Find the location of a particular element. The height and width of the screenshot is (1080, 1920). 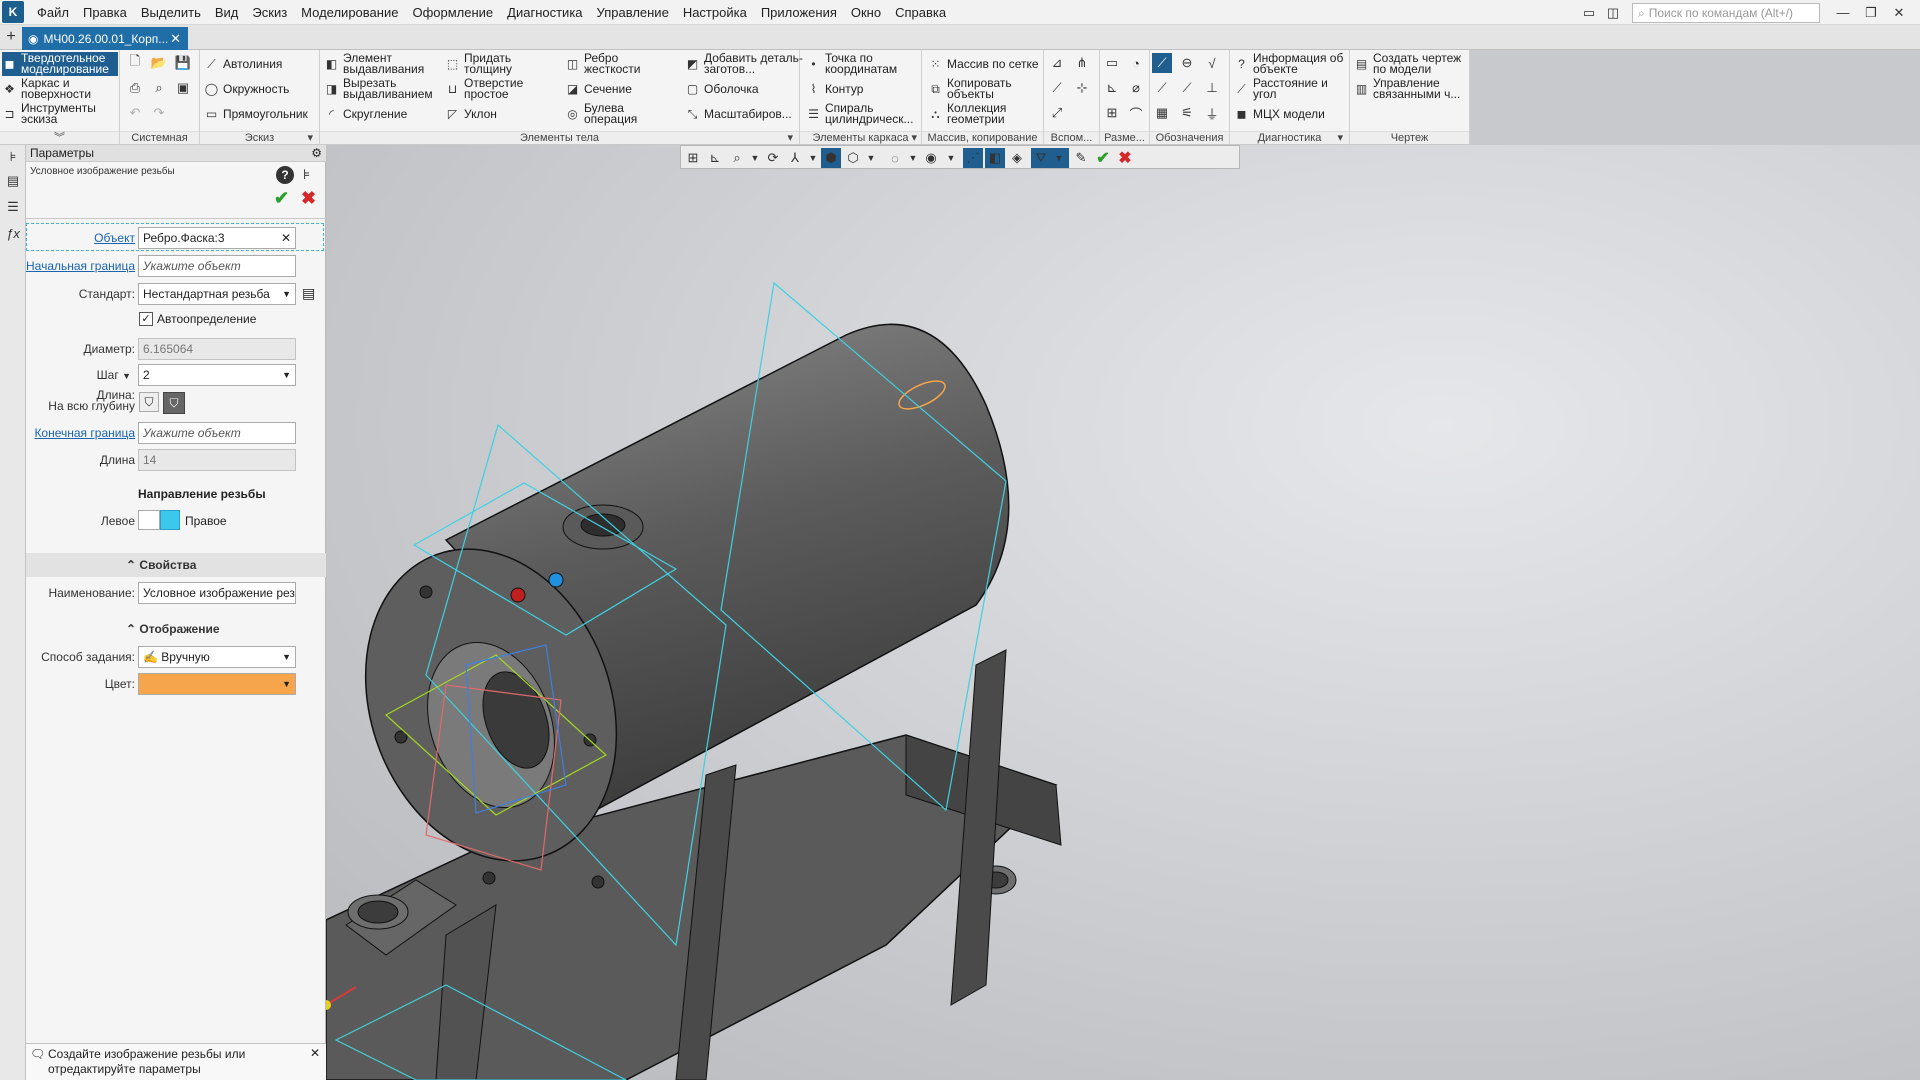

help-icon: ? is located at coordinates (285, 175).